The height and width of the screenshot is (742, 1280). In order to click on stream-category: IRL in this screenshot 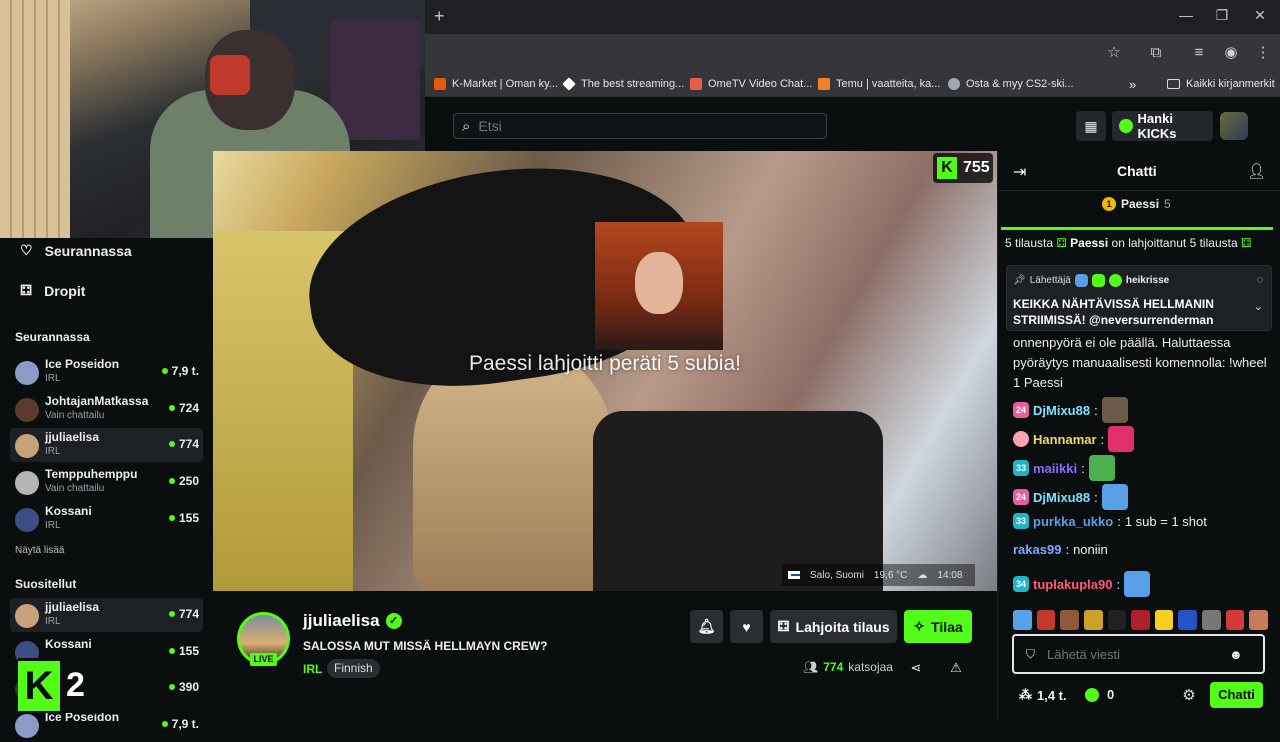, I will do `click(312, 669)`.